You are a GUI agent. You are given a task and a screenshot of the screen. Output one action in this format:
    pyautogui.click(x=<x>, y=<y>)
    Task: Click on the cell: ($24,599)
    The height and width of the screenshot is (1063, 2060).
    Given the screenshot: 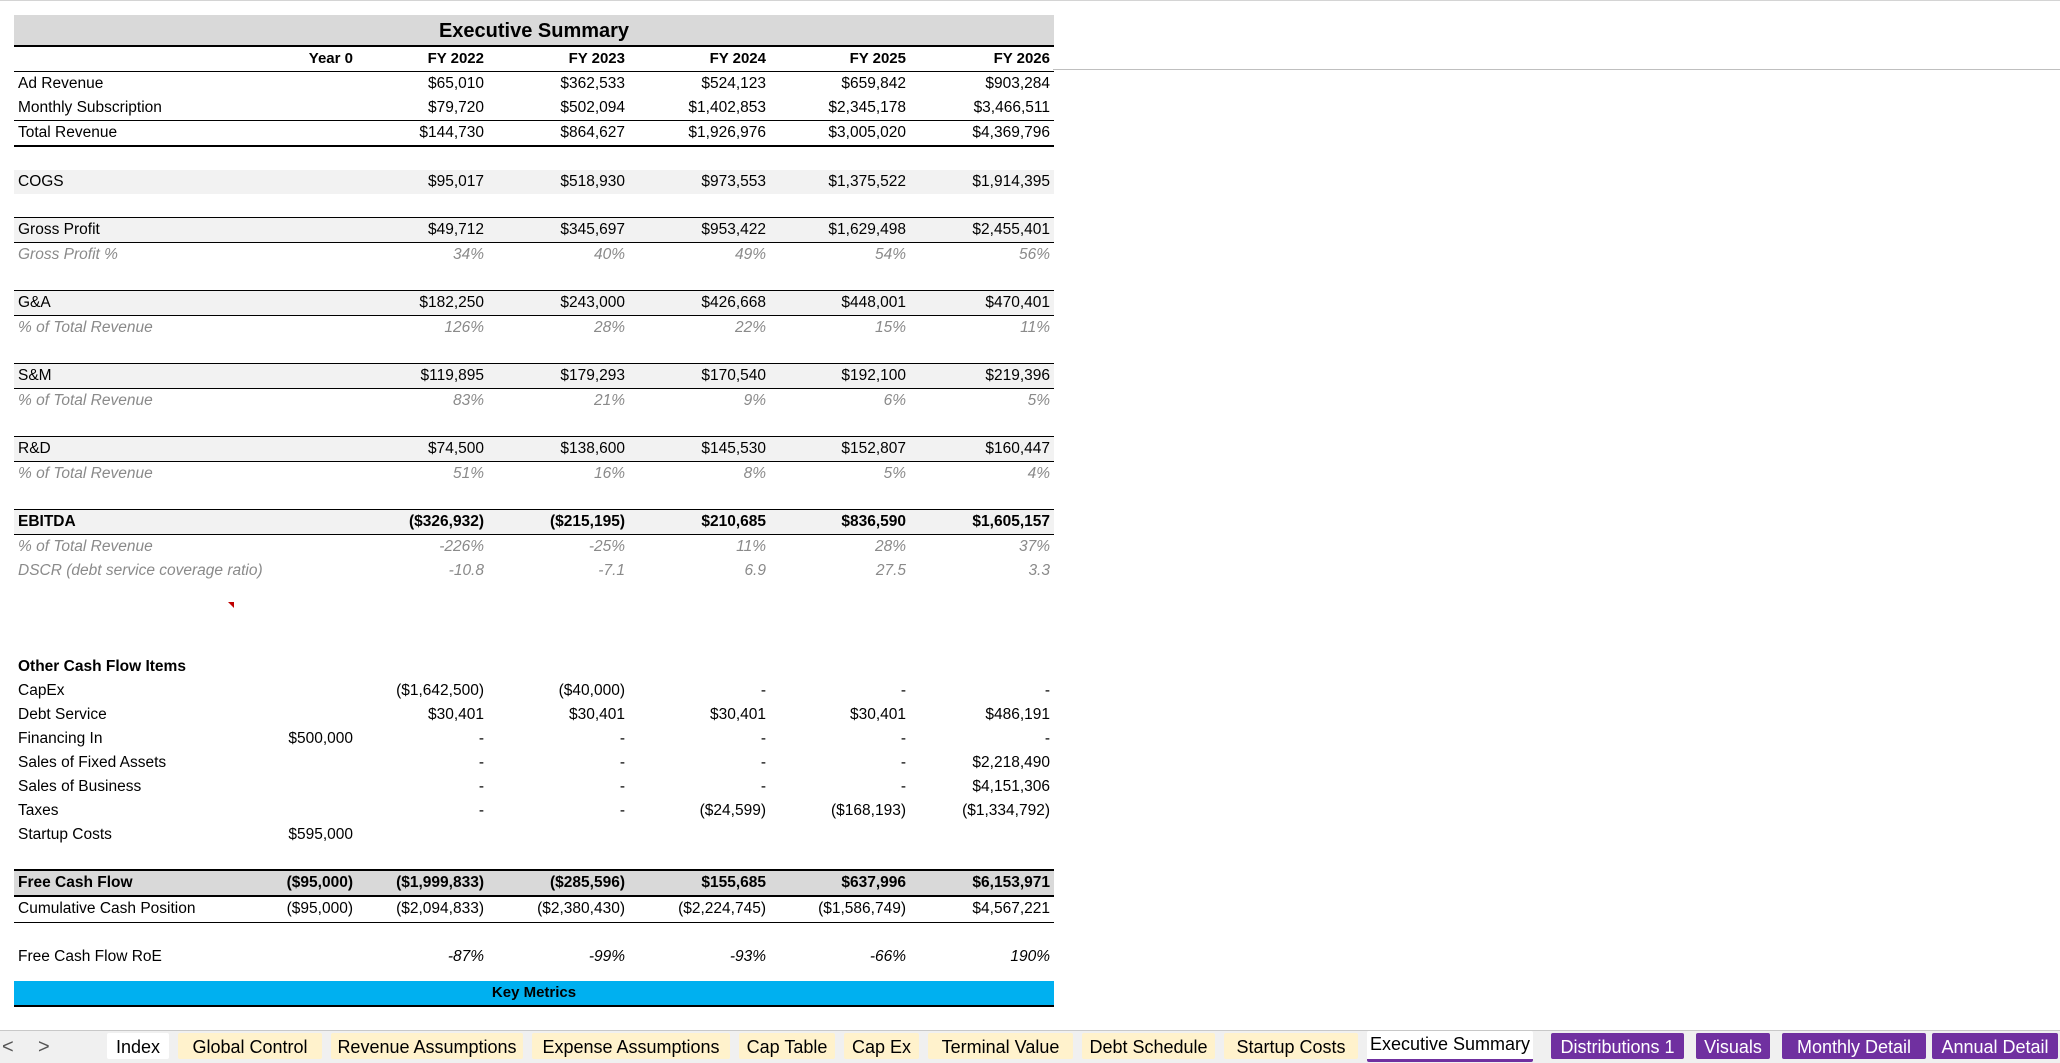 What is the action you would take?
    pyautogui.click(x=696, y=811)
    